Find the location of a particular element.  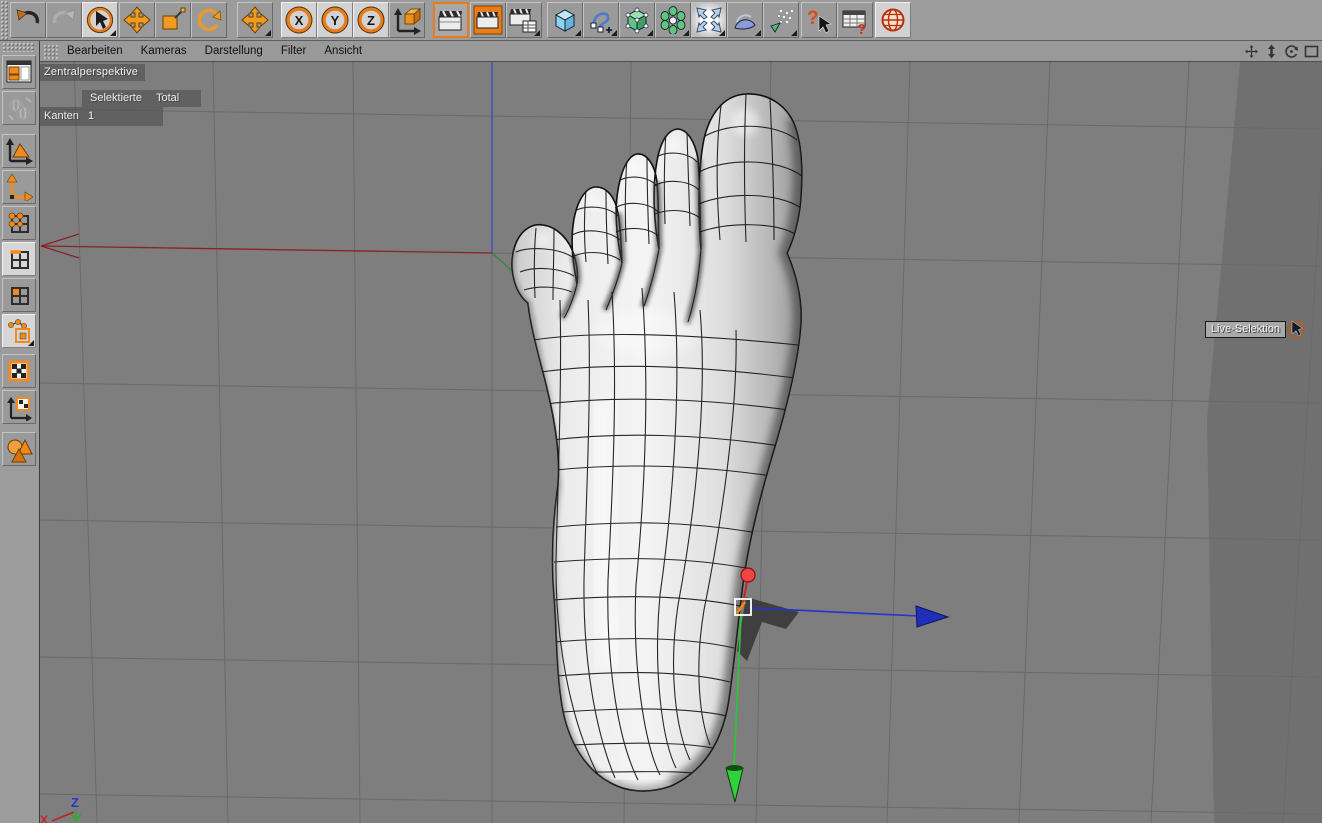

gizmo-y-cone-cap is located at coordinates (734, 768).